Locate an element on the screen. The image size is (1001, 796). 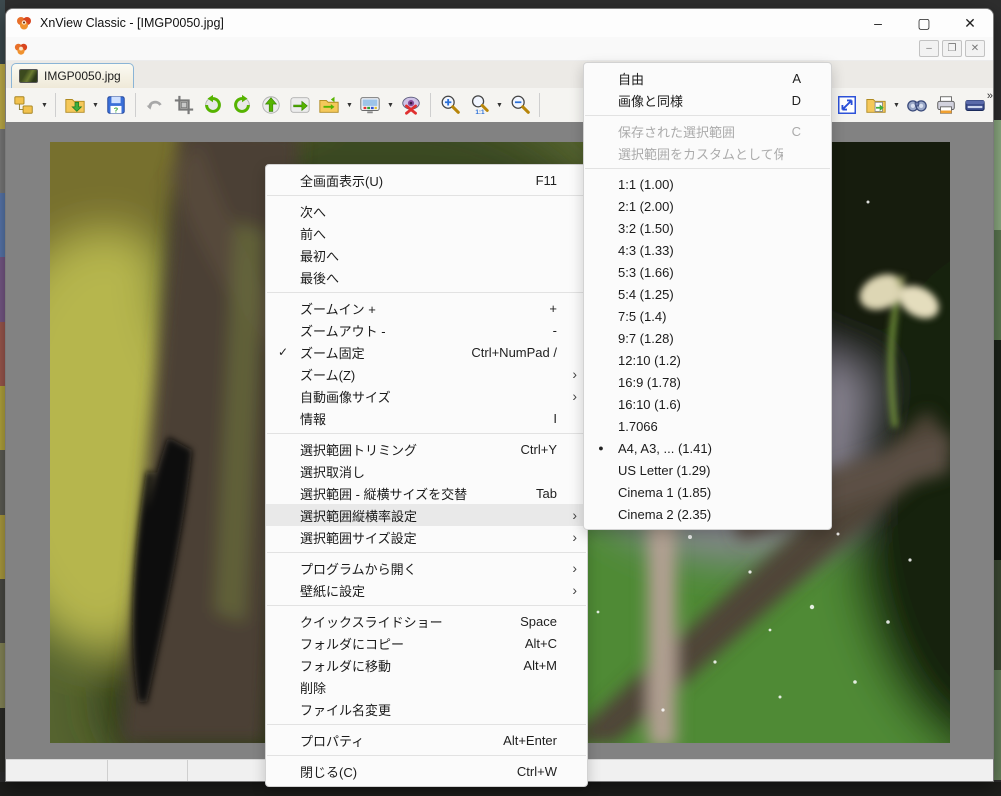
mdi-restore-button: ❐ is located at coordinates (952, 48).